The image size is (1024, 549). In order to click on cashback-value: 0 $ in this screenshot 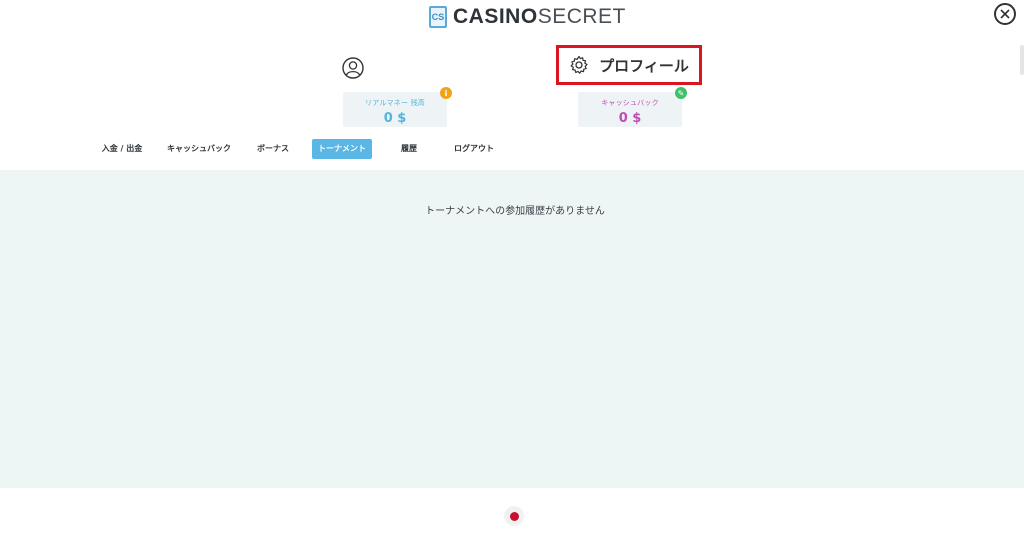, I will do `click(630, 118)`.